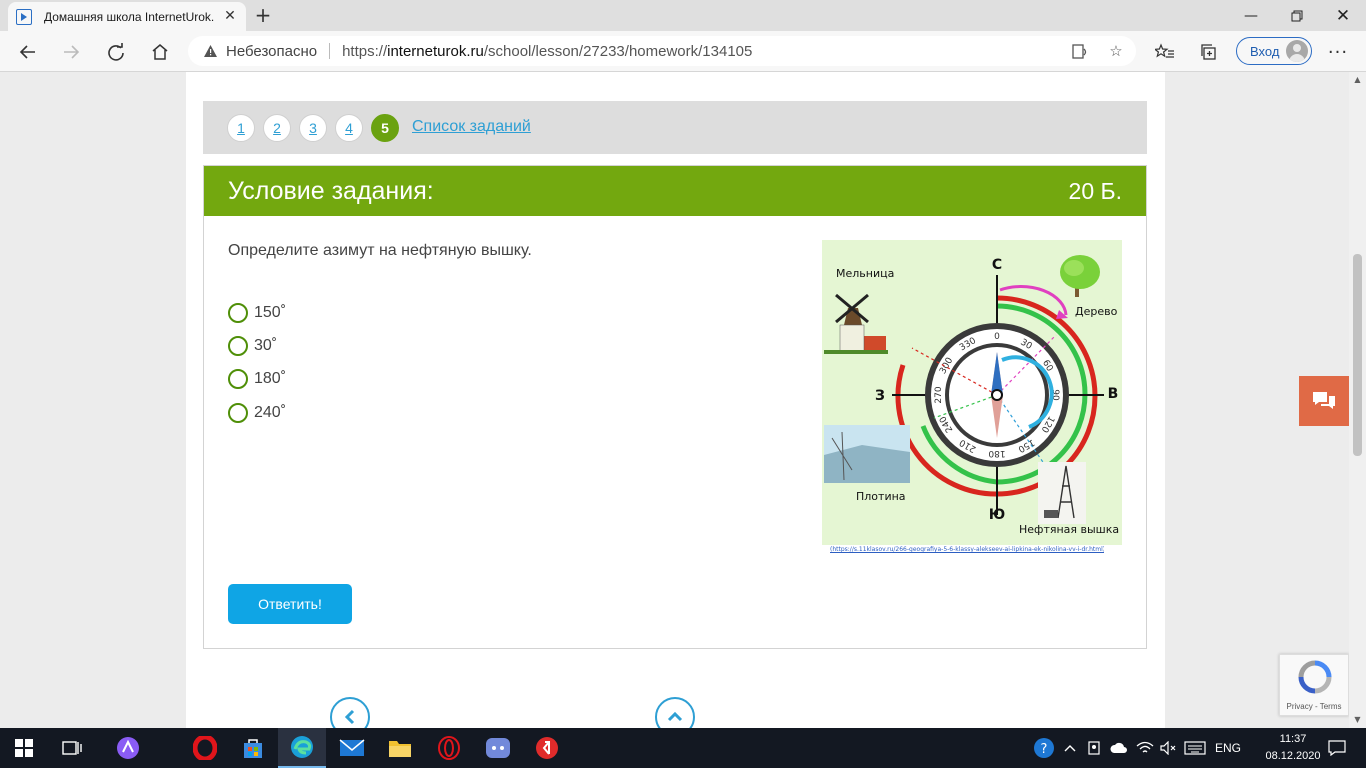 This screenshot has width=1366, height=768. Describe the element at coordinates (1251, 15) in the screenshot. I see `minimize-icon: —` at that location.